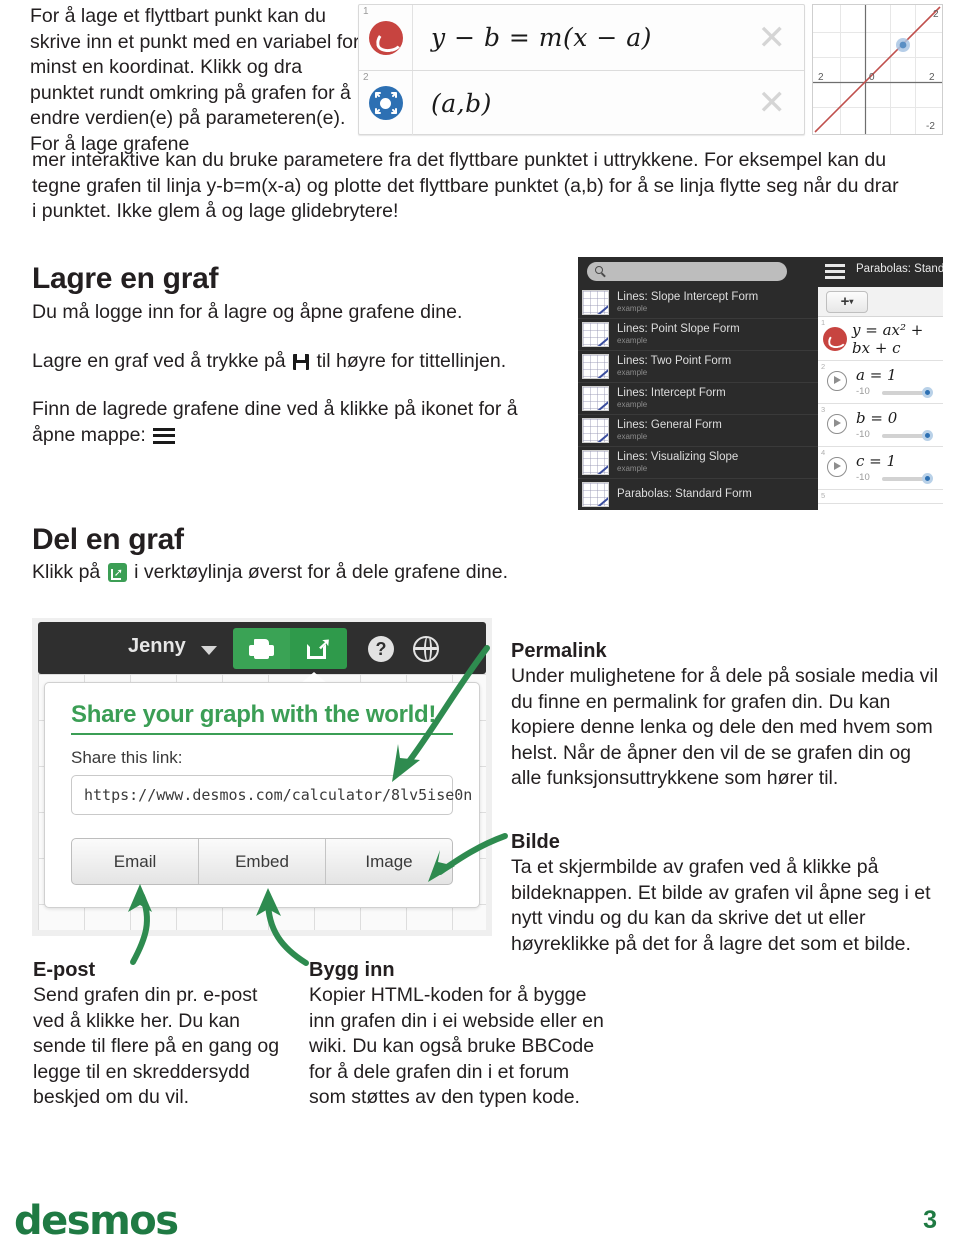 The width and height of the screenshot is (960, 1244). Describe the element at coordinates (669, 425) in the screenshot. I see `list-item-label: Lines: General Form` at that location.